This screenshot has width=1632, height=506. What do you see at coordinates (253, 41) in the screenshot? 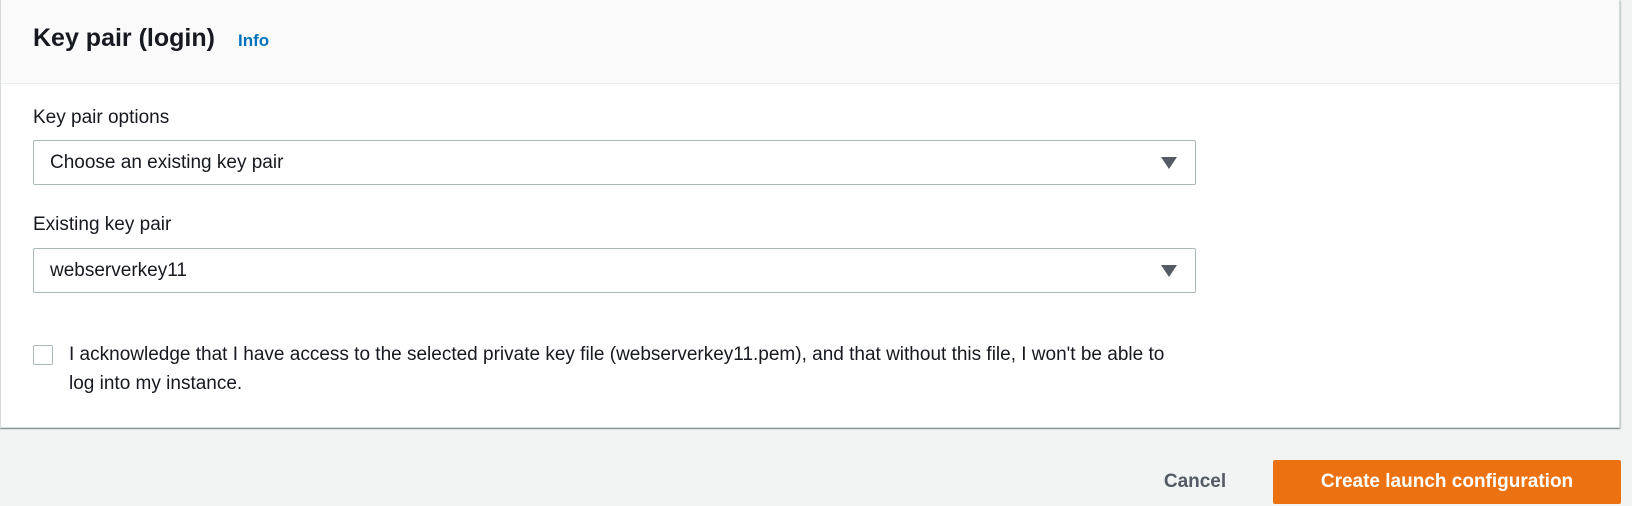
I see `info-link: Info` at bounding box center [253, 41].